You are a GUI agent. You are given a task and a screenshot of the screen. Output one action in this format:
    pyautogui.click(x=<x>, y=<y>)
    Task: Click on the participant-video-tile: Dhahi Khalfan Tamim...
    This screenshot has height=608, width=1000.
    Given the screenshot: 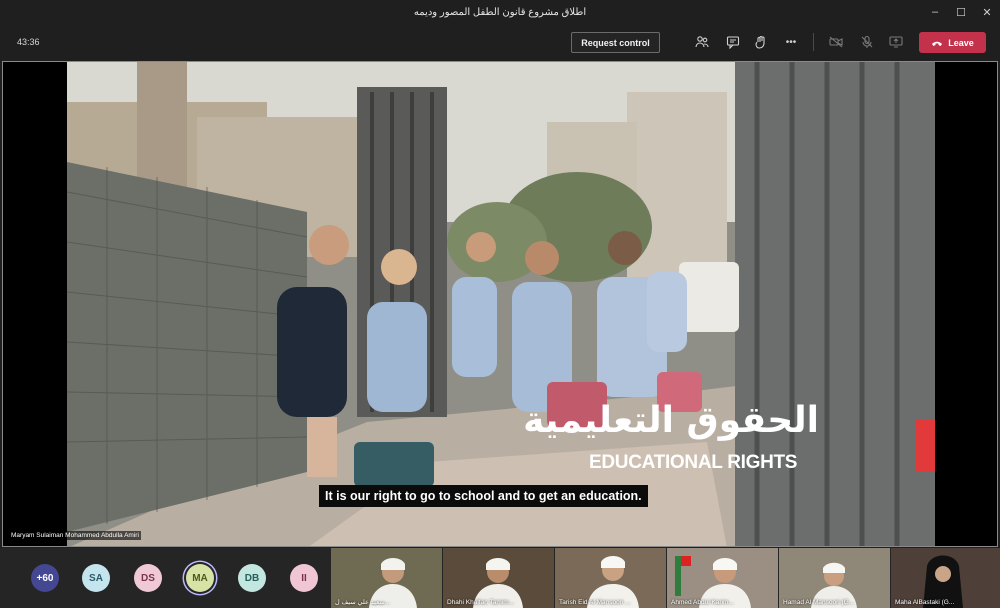 What is the action you would take?
    pyautogui.click(x=498, y=578)
    